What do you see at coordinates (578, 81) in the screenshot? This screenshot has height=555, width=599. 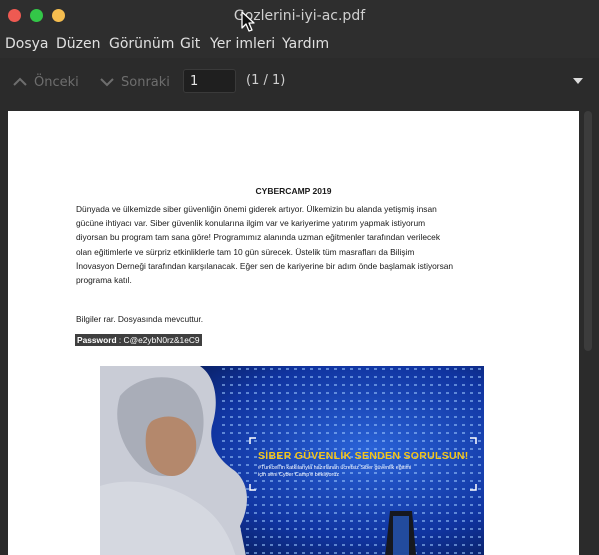 I see `dropdown-arrow-icon` at bounding box center [578, 81].